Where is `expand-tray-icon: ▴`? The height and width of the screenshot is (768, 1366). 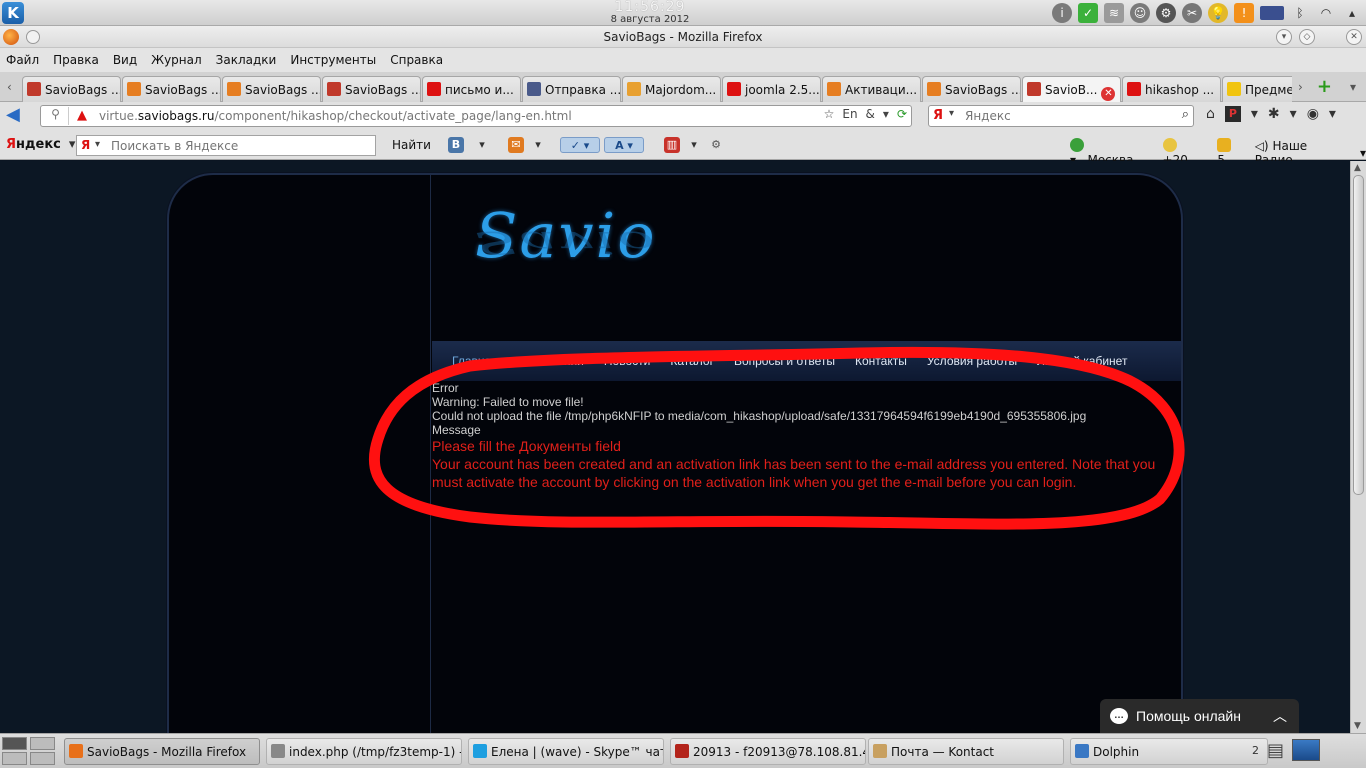
expand-tray-icon: ▴ is located at coordinates (1352, 13).